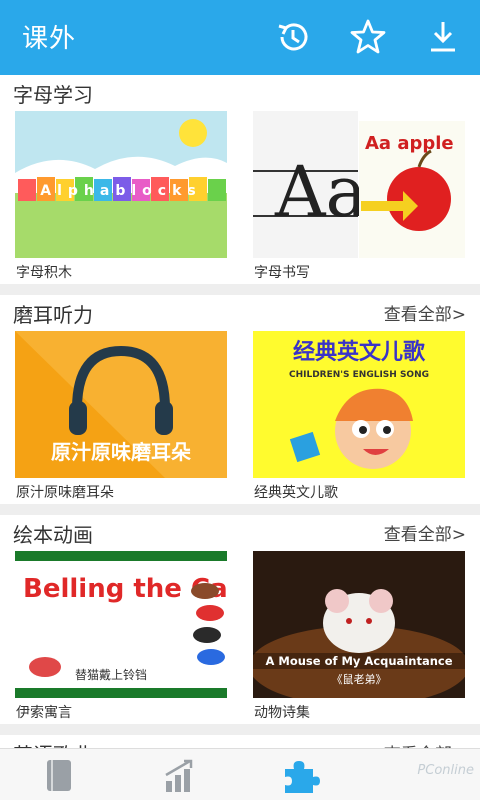 The image size is (480, 800). I want to click on letter-writing-thumbnail: Aa Aa apple, so click(359, 184).